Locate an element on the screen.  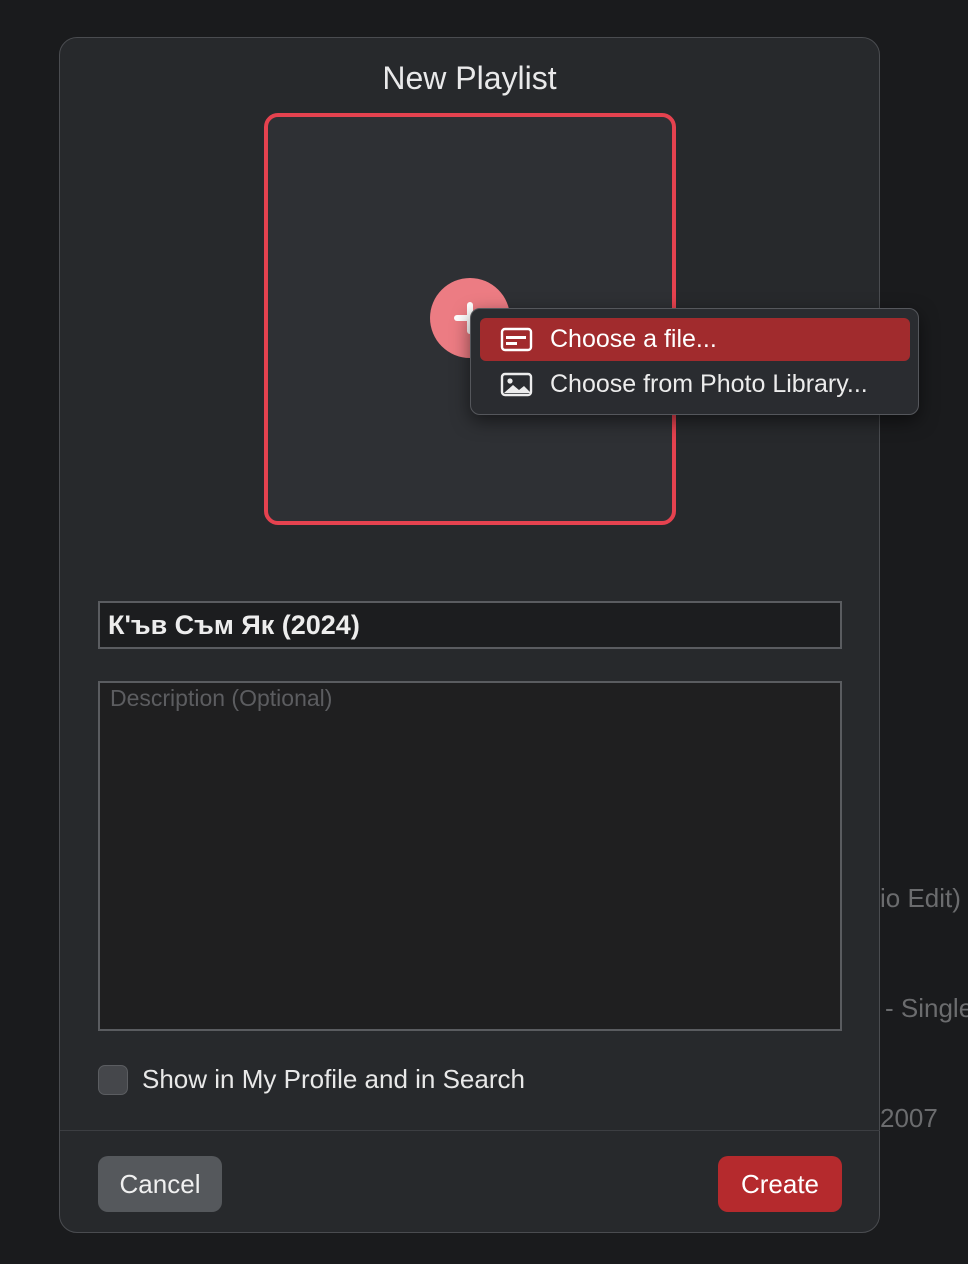
file-icon is located at coordinates (517, 340).